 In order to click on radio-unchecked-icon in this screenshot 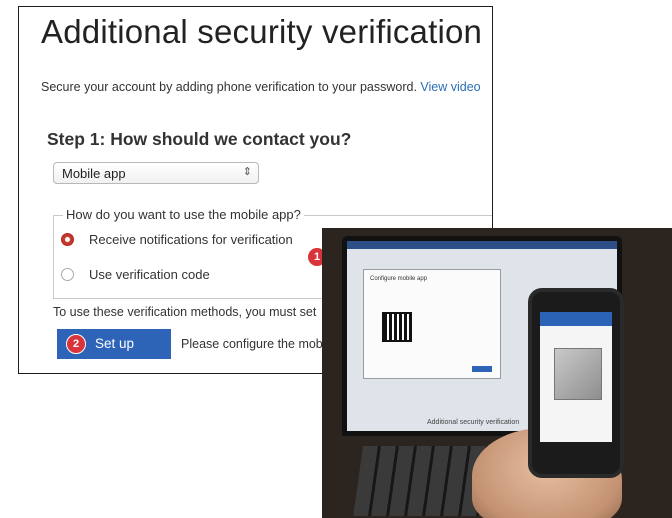, I will do `click(67, 274)`.